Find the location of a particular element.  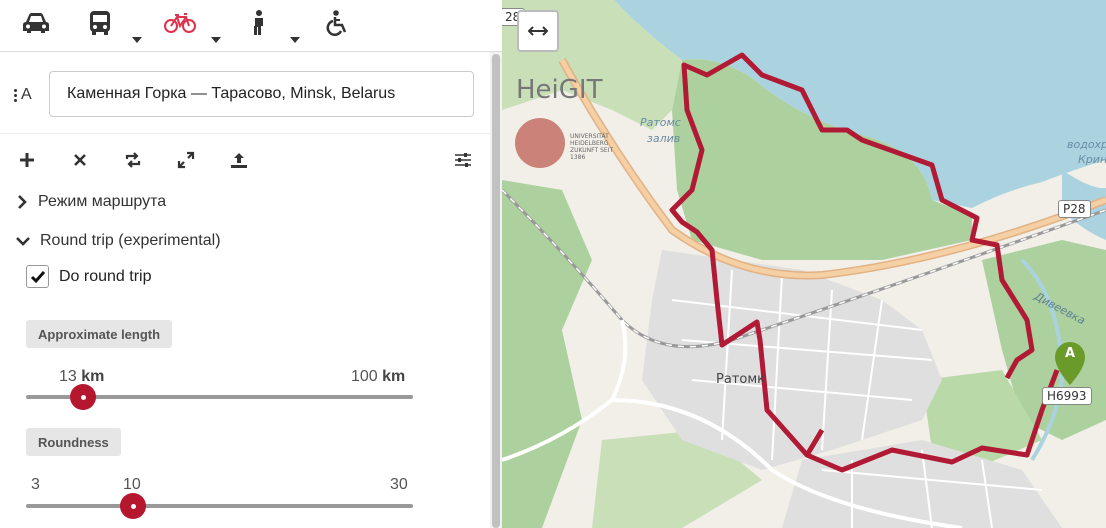

fit-route-button is located at coordinates (186, 160).